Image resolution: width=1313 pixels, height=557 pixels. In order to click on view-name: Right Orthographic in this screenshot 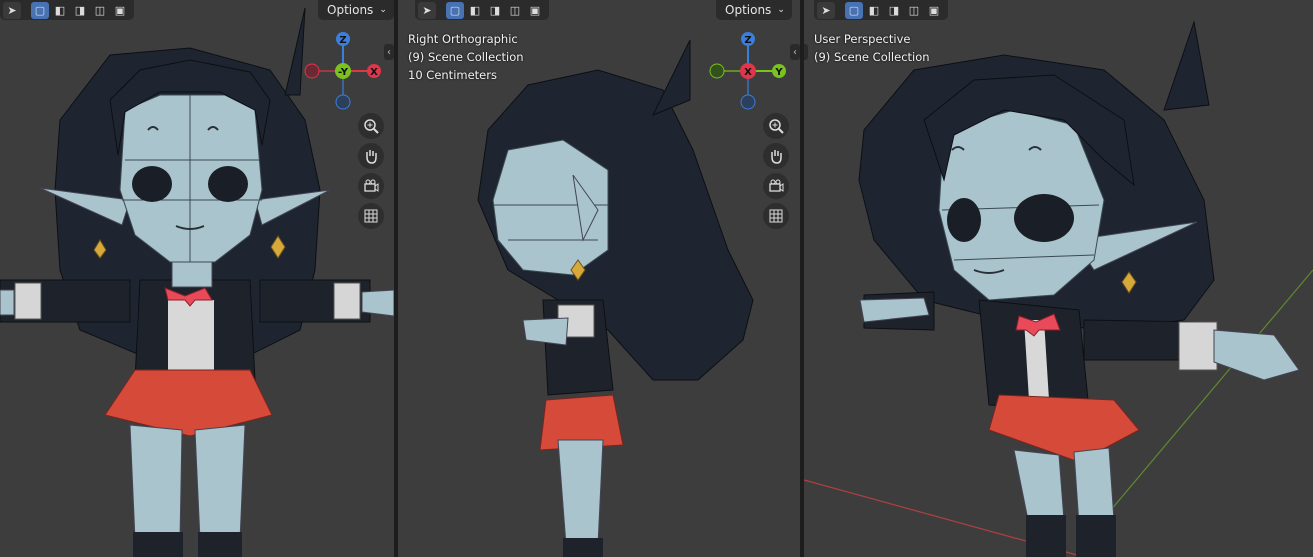, I will do `click(463, 39)`.